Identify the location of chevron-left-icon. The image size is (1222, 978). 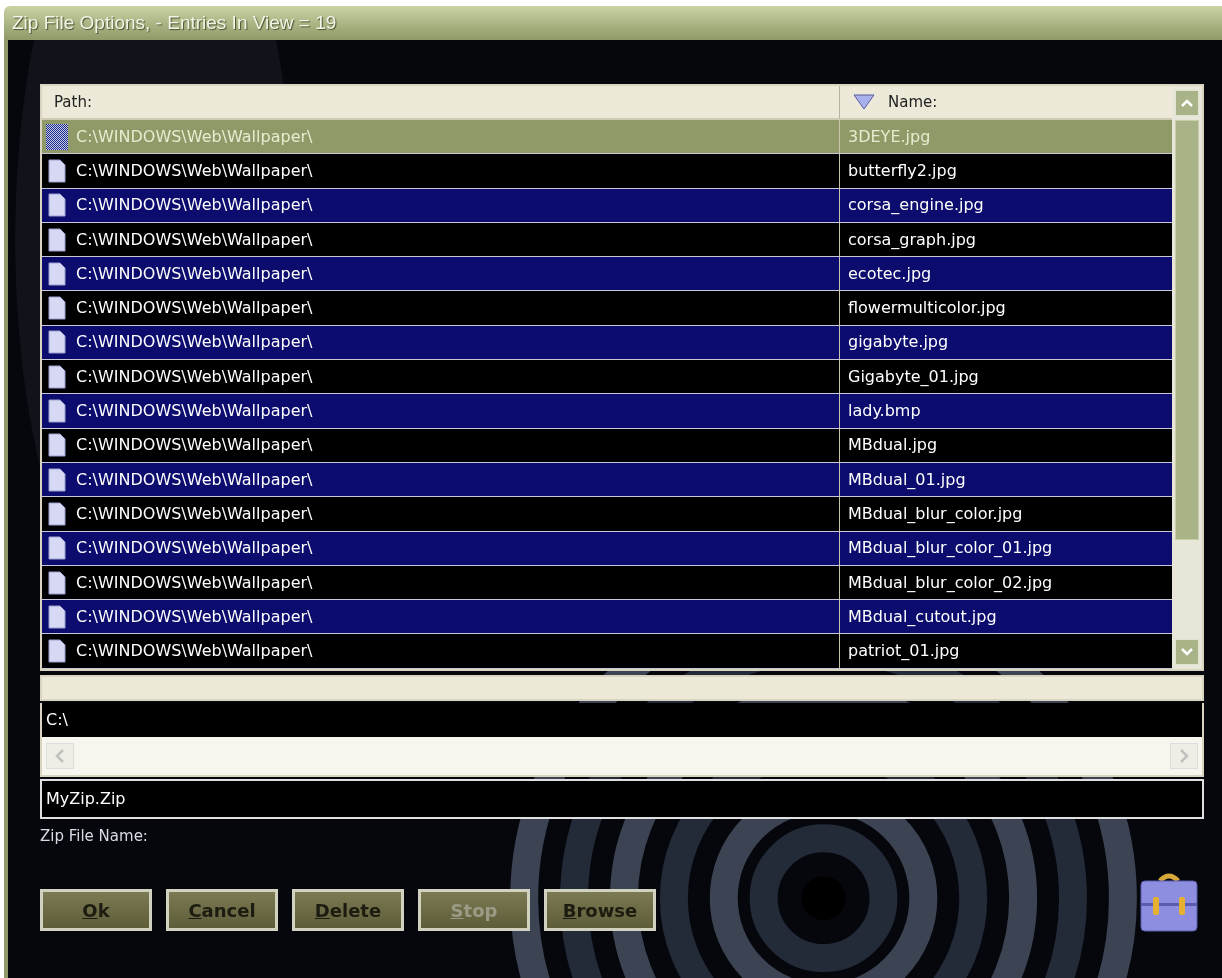
(60, 755).